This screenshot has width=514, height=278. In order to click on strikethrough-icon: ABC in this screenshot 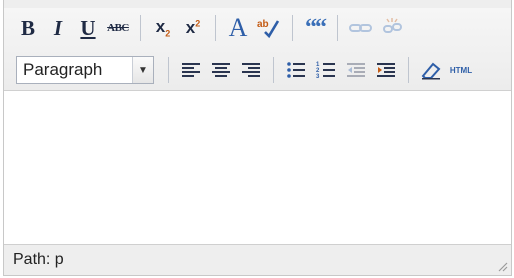, I will do `click(118, 28)`.